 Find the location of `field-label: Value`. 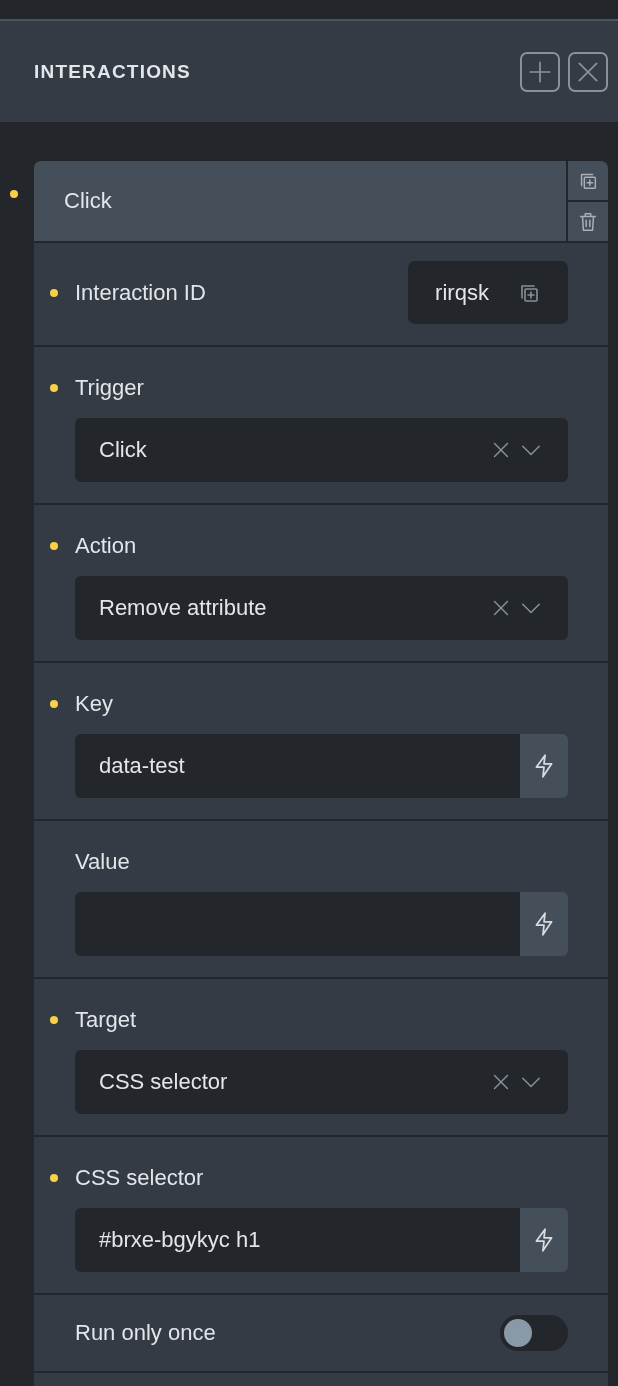

field-label: Value is located at coordinates (102, 862).